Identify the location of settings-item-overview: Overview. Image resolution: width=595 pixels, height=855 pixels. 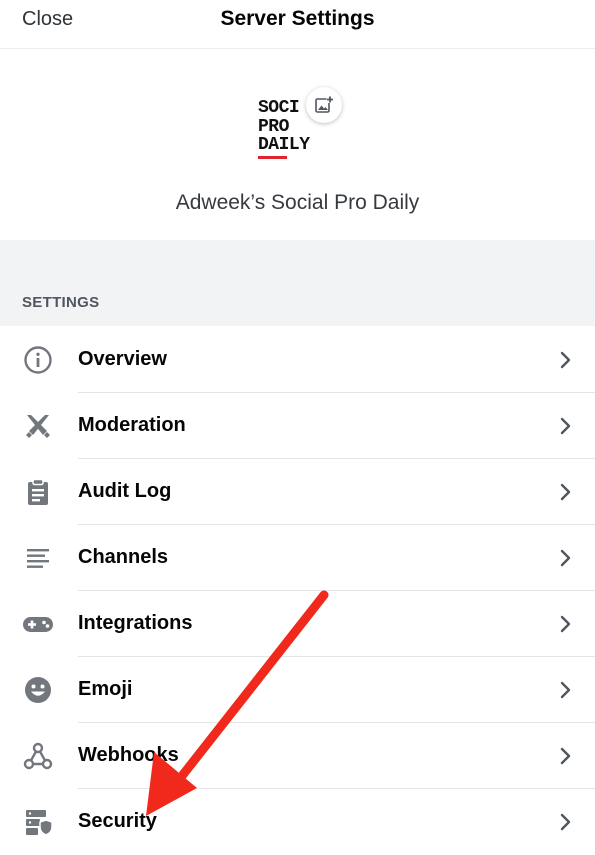
(297, 360).